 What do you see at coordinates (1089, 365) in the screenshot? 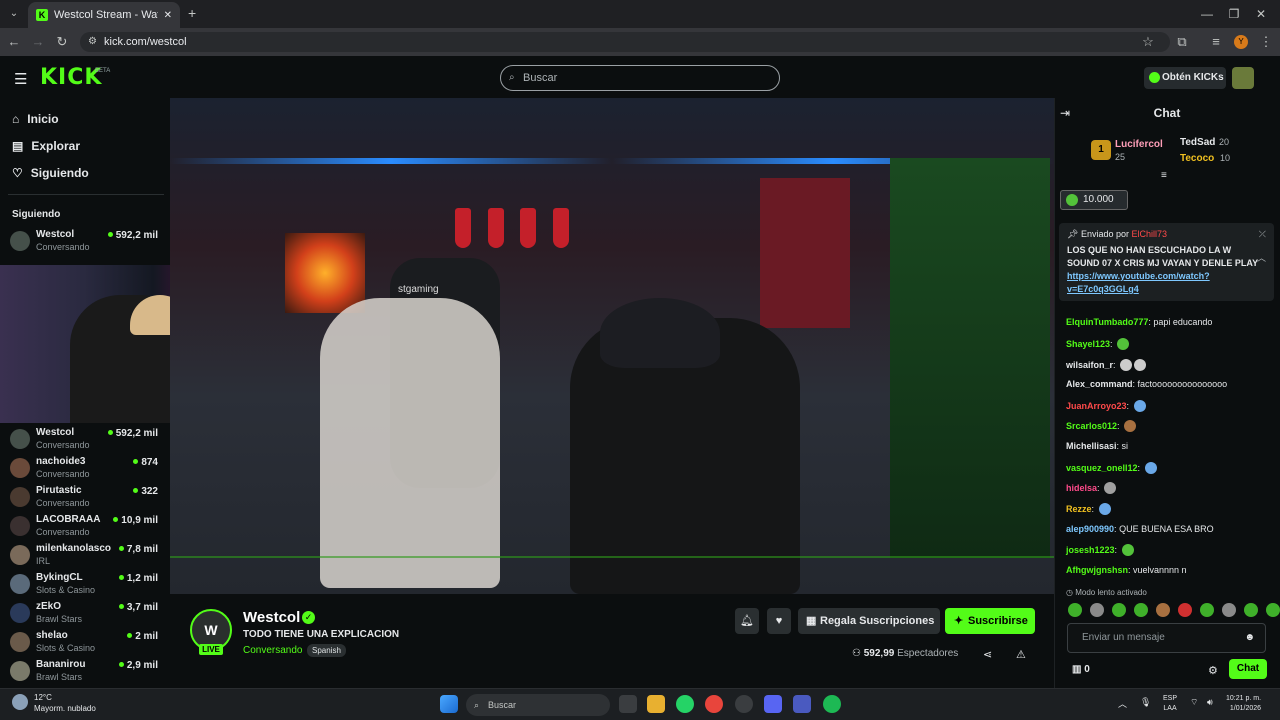
I see `chat-username: wilsaifon_r` at bounding box center [1089, 365].